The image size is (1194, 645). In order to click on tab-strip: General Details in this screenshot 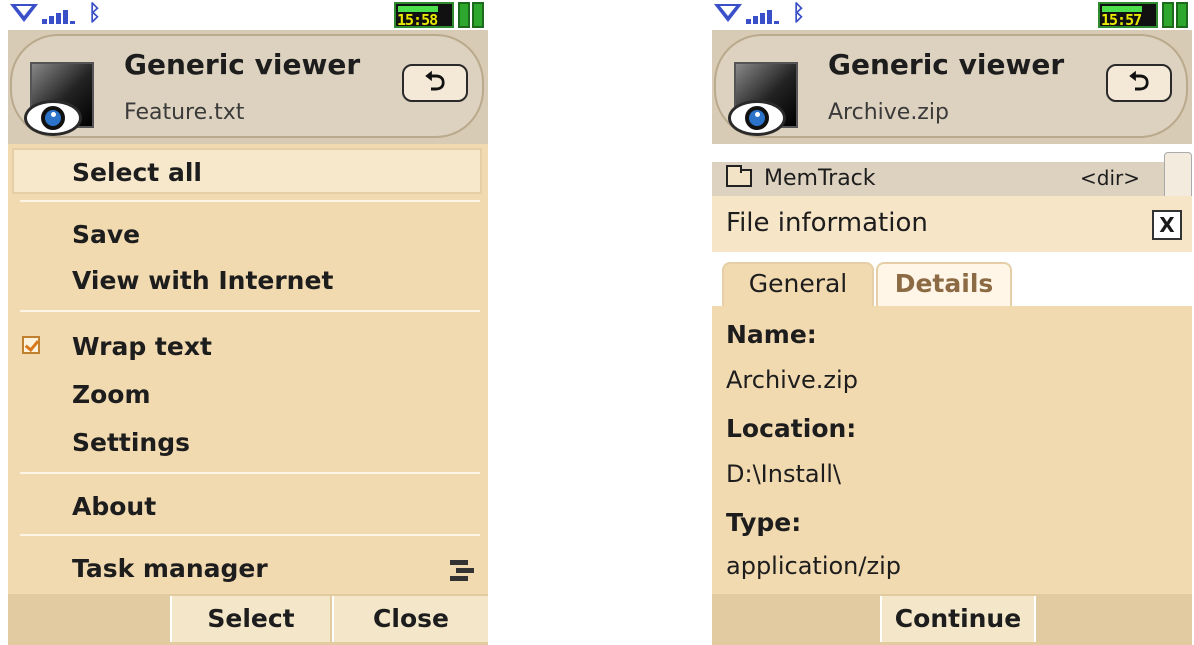, I will do `click(952, 279)`.